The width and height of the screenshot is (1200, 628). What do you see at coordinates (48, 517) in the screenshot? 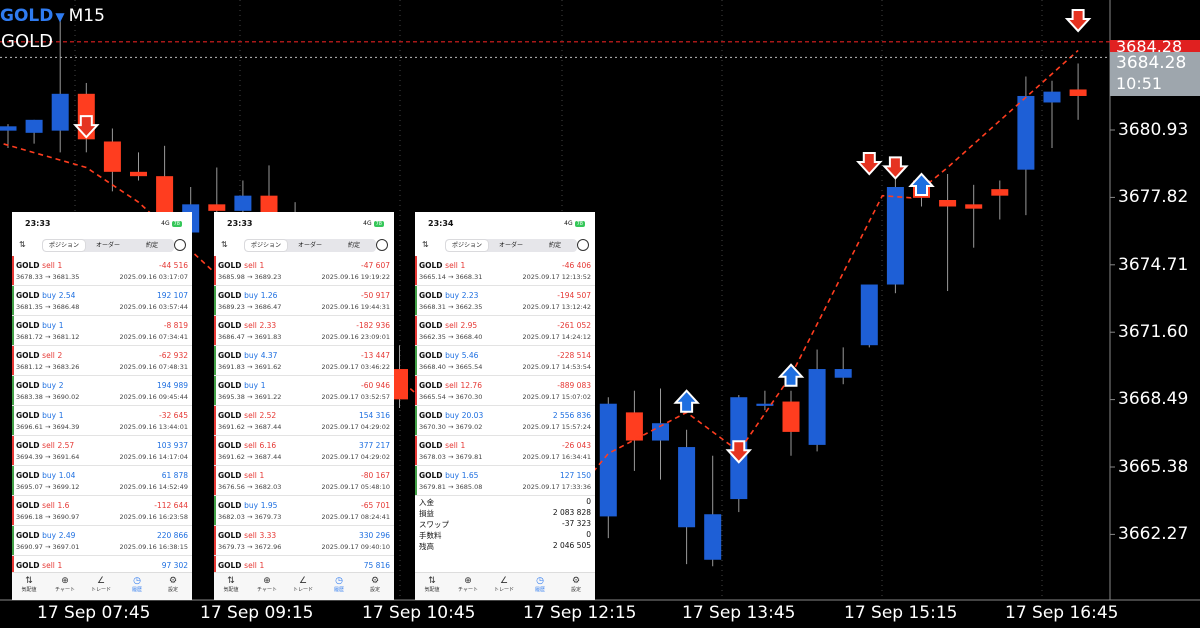
I see `deal-prices: 3696.18 → 3690.97` at bounding box center [48, 517].